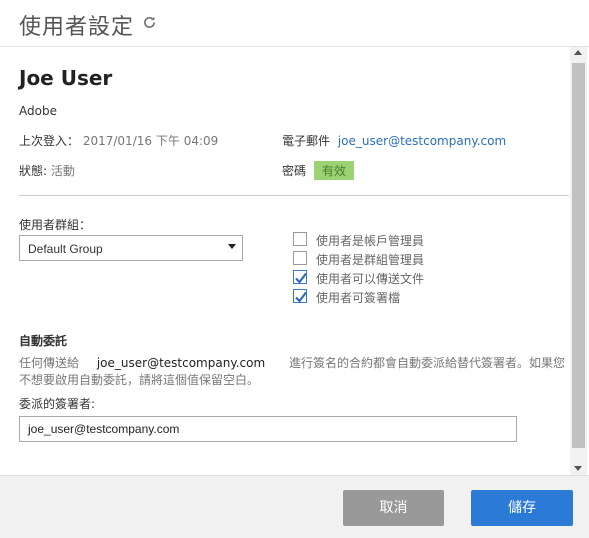 The height and width of the screenshot is (538, 589). Describe the element at coordinates (578, 52) in the screenshot. I see `scroll-up-icon` at that location.